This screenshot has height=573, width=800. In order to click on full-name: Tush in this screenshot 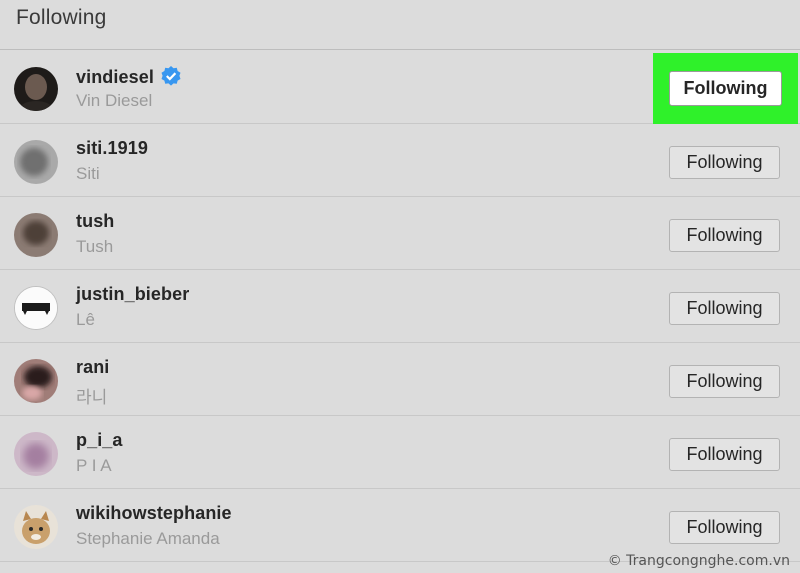, I will do `click(95, 246)`.